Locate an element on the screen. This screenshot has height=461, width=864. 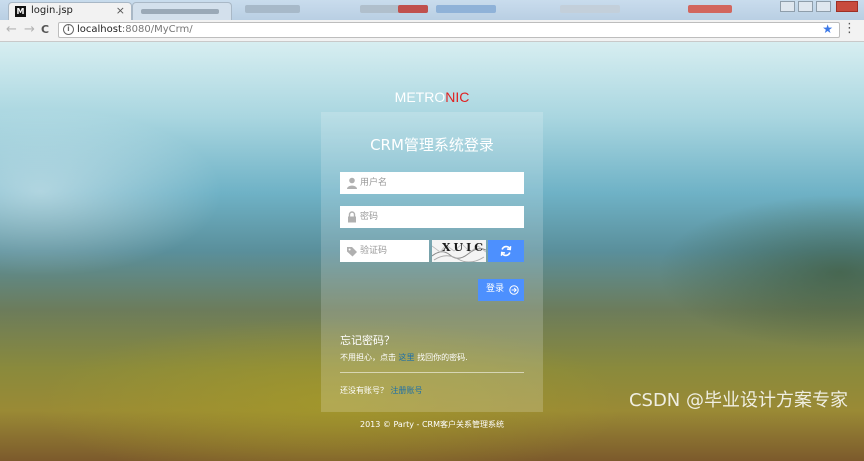
url-host: localhost is located at coordinates (99, 29).